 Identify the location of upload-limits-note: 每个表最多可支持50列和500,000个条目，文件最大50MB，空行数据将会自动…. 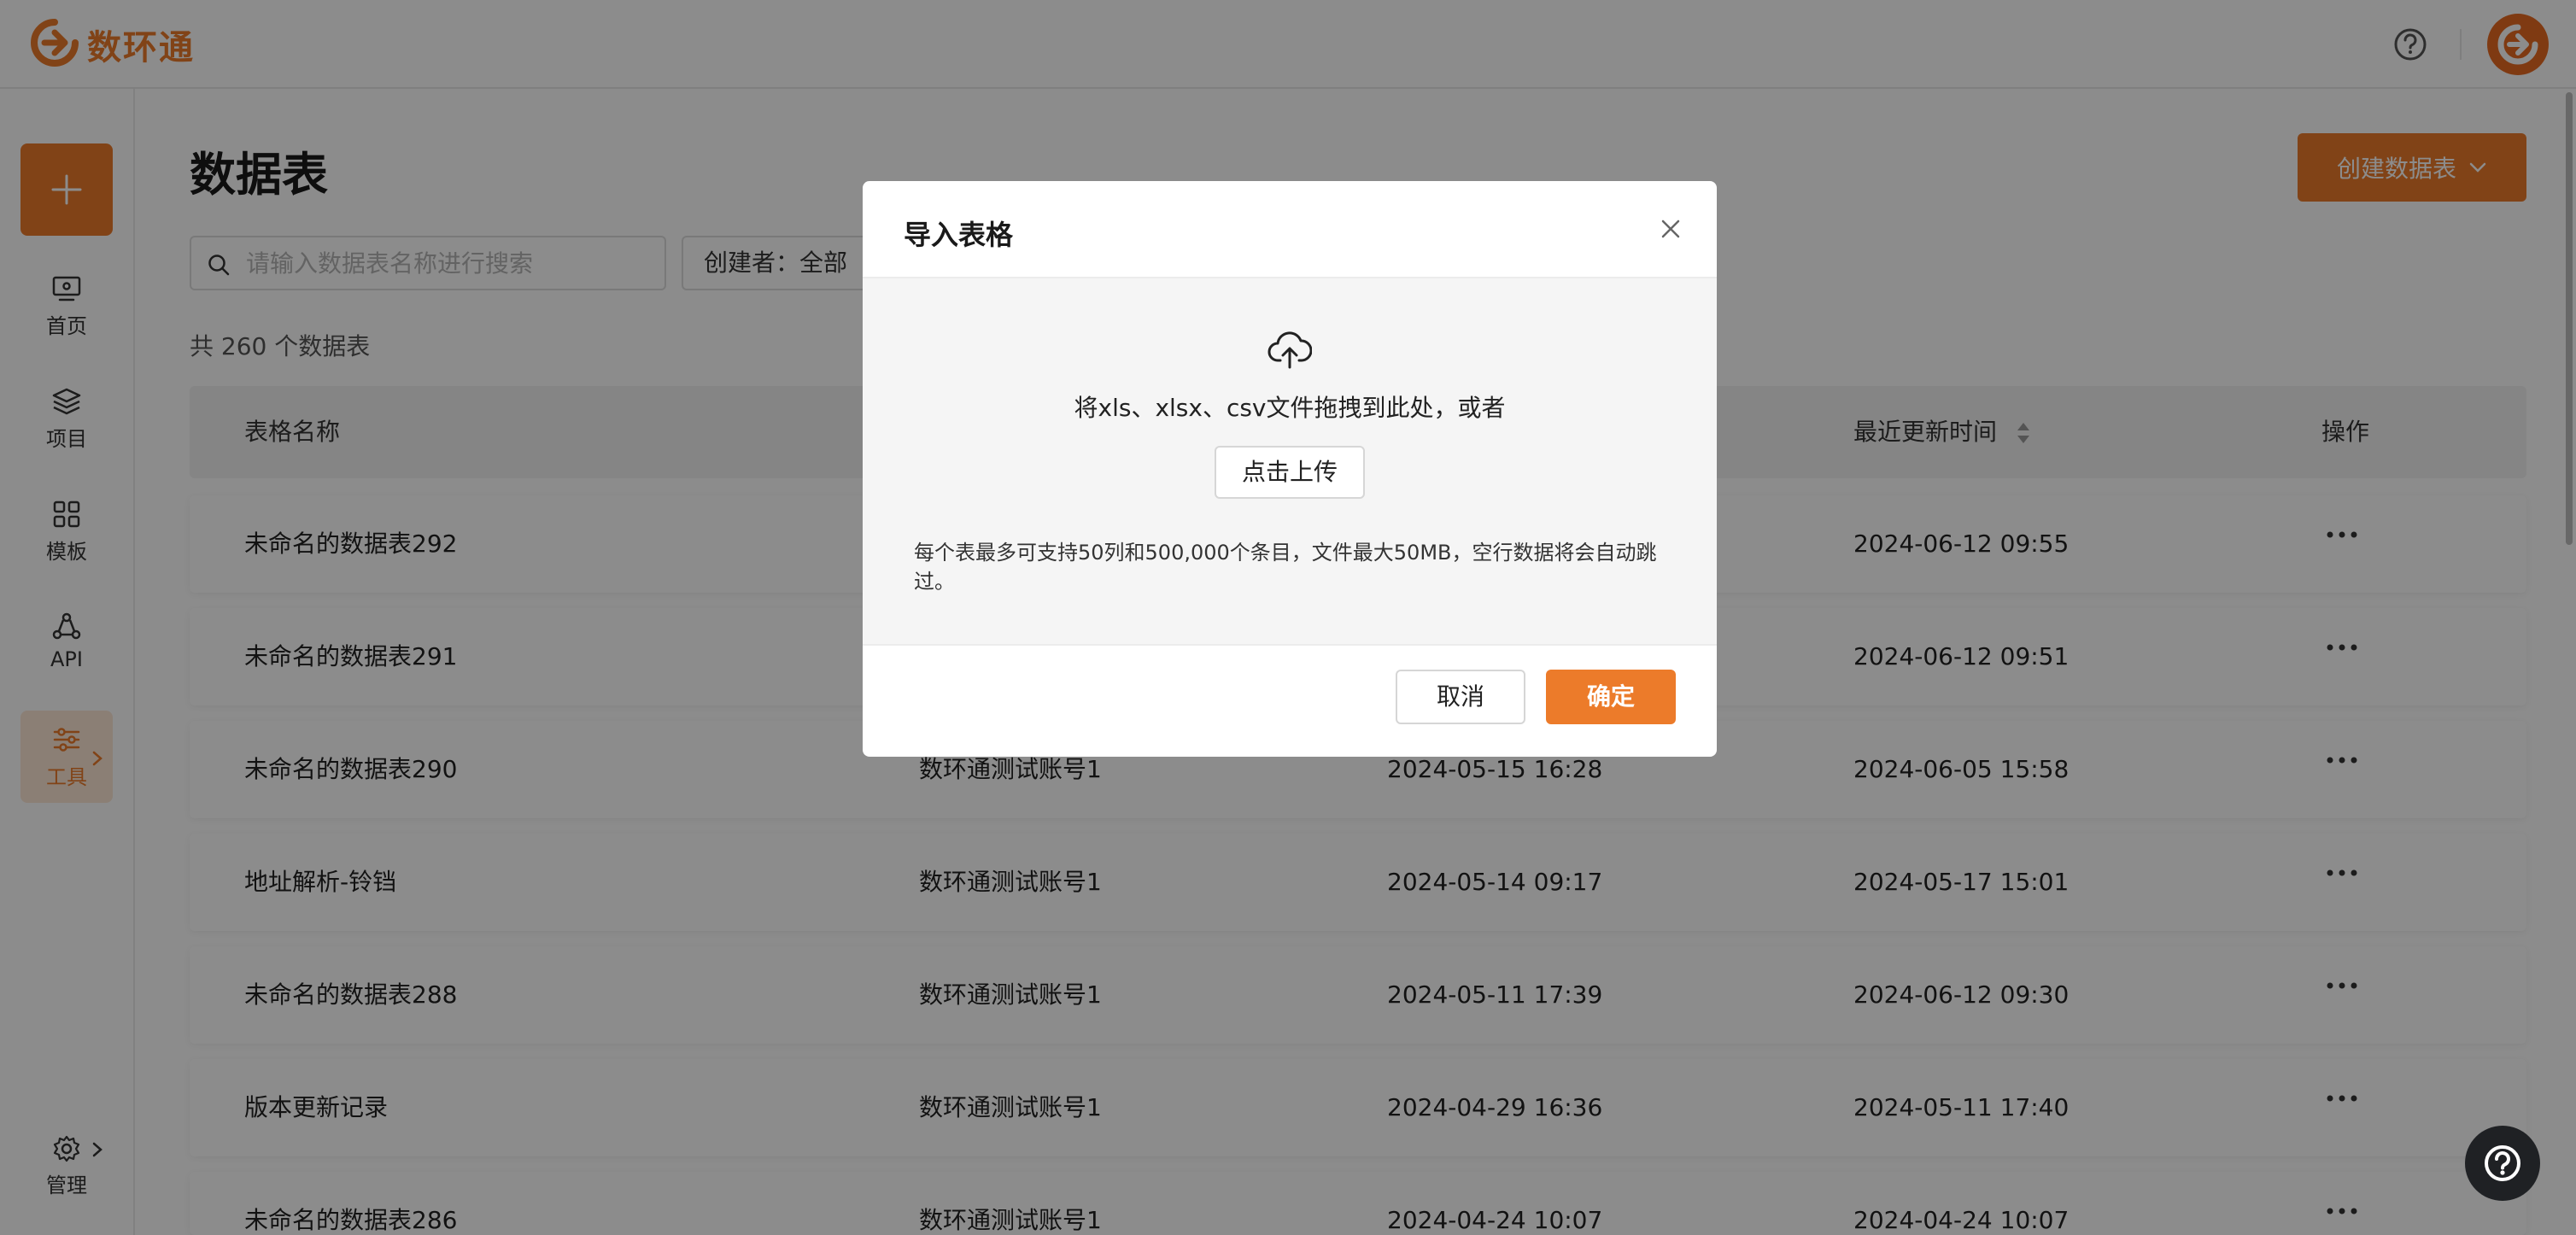
(1285, 567).